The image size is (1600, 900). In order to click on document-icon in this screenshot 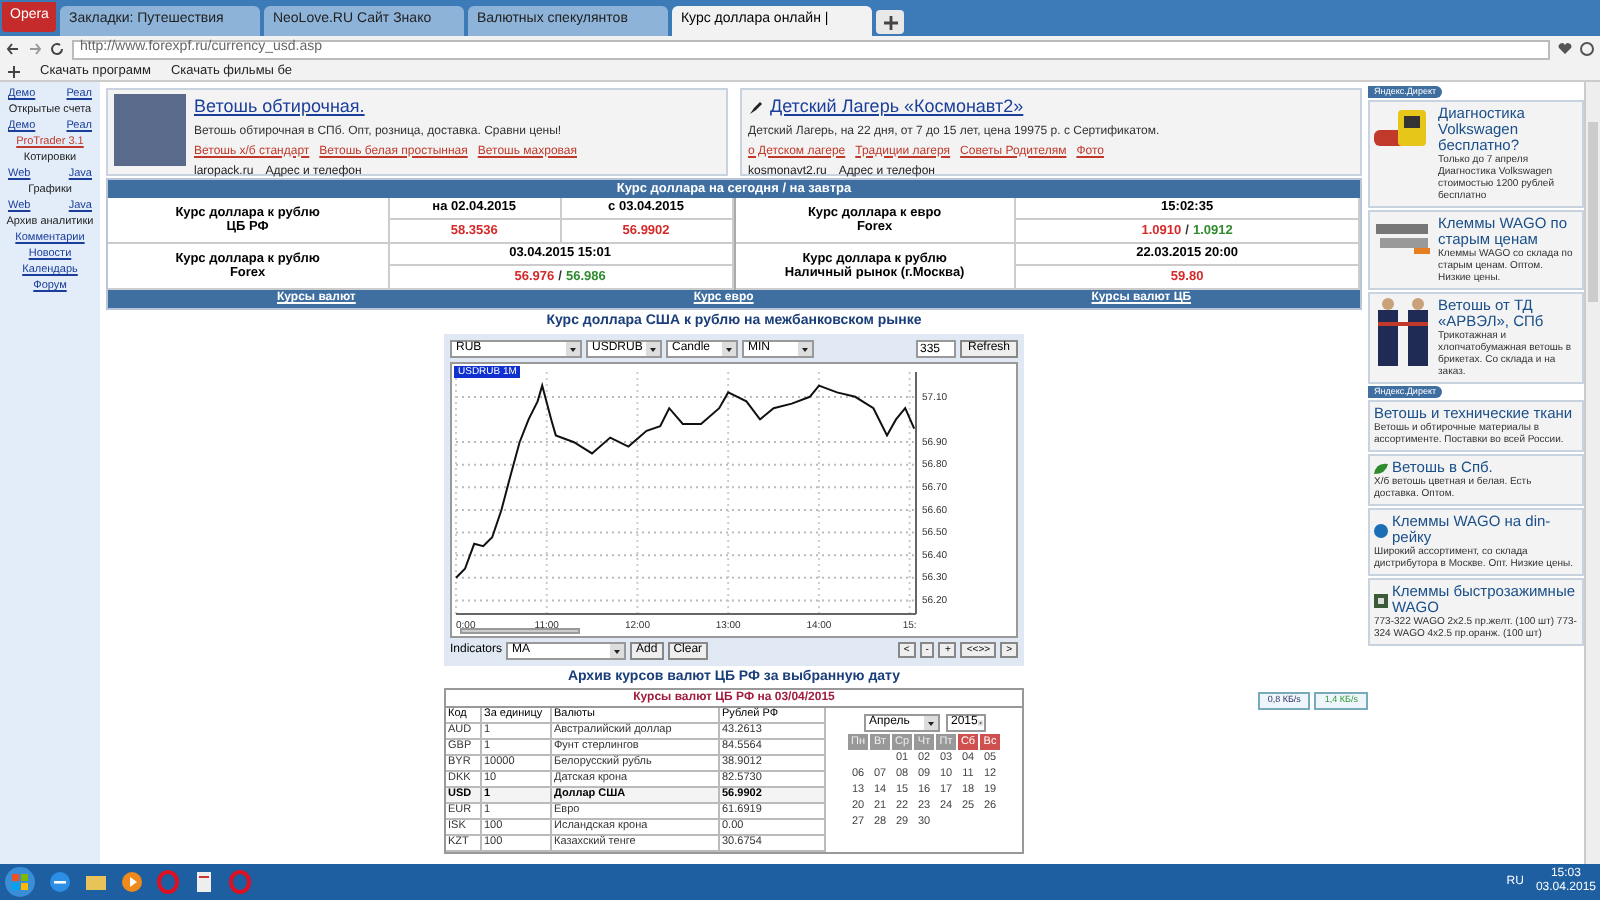, I will do `click(204, 882)`.